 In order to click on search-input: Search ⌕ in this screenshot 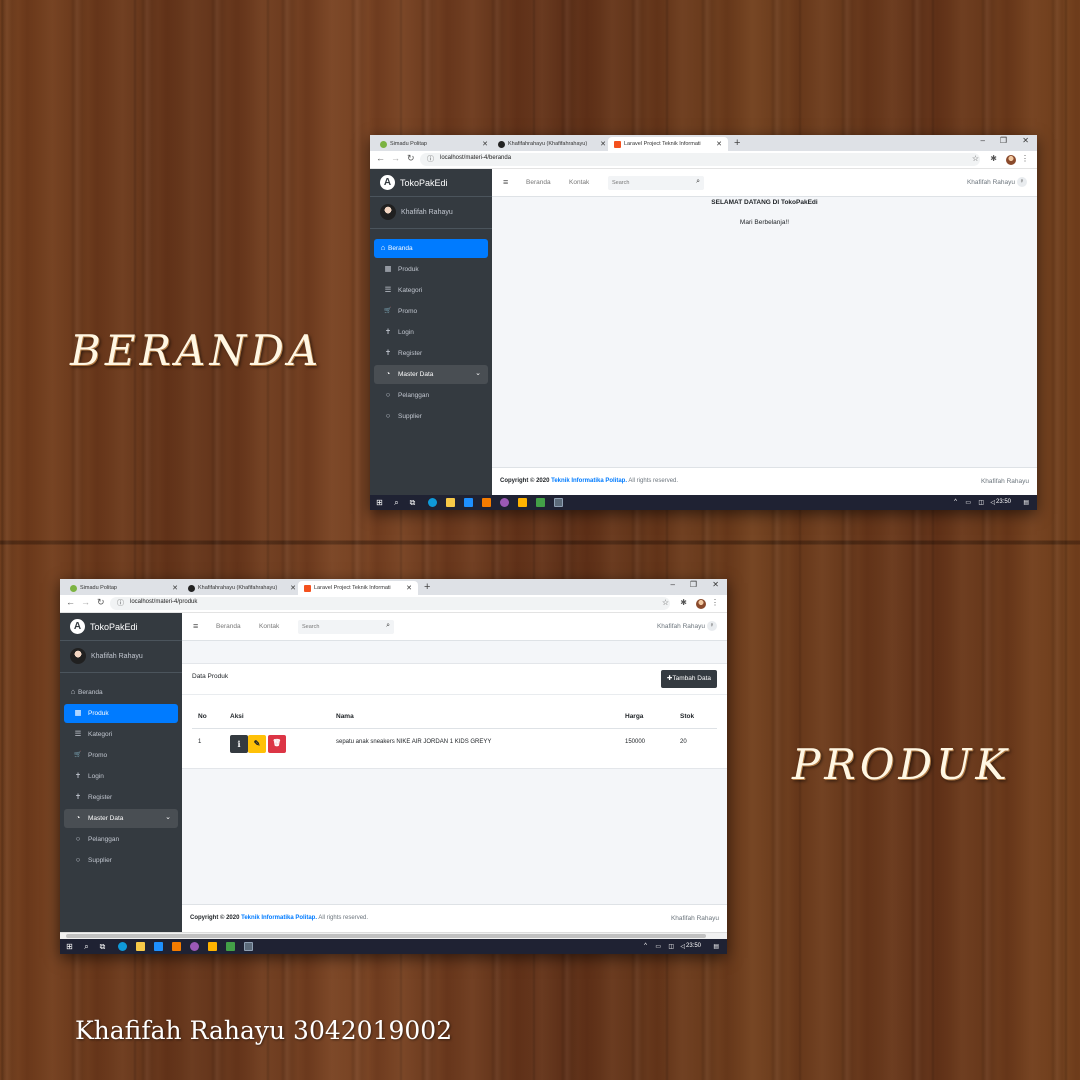, I will do `click(656, 183)`.